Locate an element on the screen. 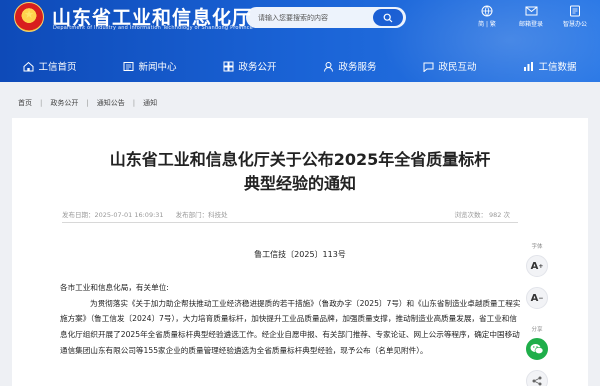 This screenshot has height=386, width=600. nav-item-news: 新闻中心 is located at coordinates (150, 66).